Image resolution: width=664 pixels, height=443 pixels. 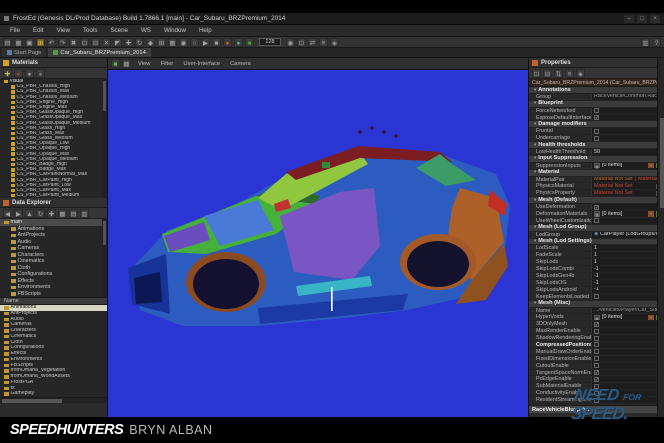 What do you see at coordinates (596, 125) in the screenshot?
I see `section-header: ▾ Damage modifiers` at bounding box center [596, 125].